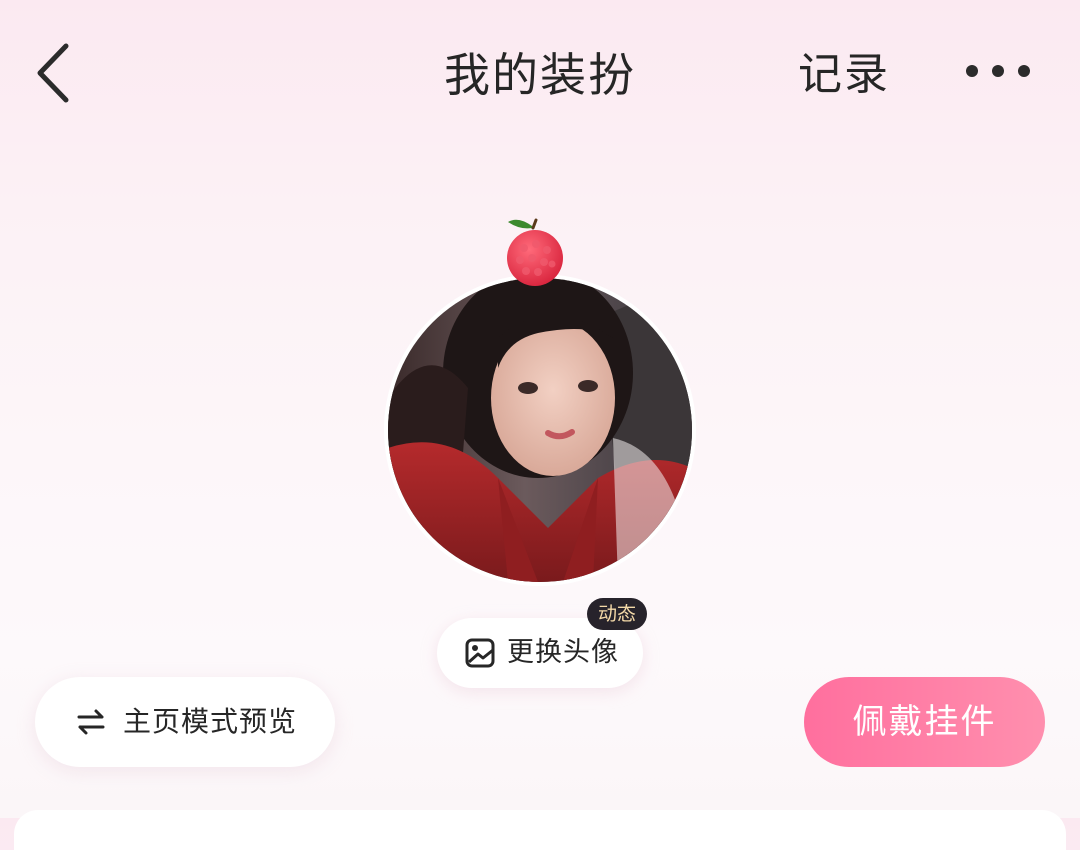 The image size is (1080, 850). I want to click on record-button: 记录, so click(844, 75).